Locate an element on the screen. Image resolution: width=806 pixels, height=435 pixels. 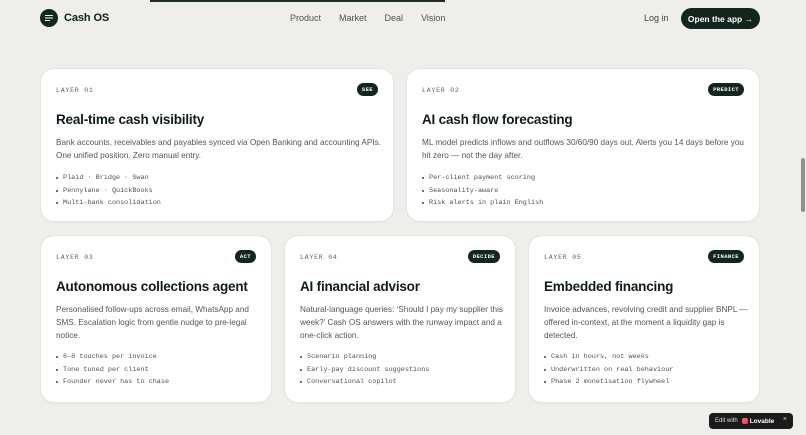
layer-badge: FINANCE is located at coordinates (726, 256).